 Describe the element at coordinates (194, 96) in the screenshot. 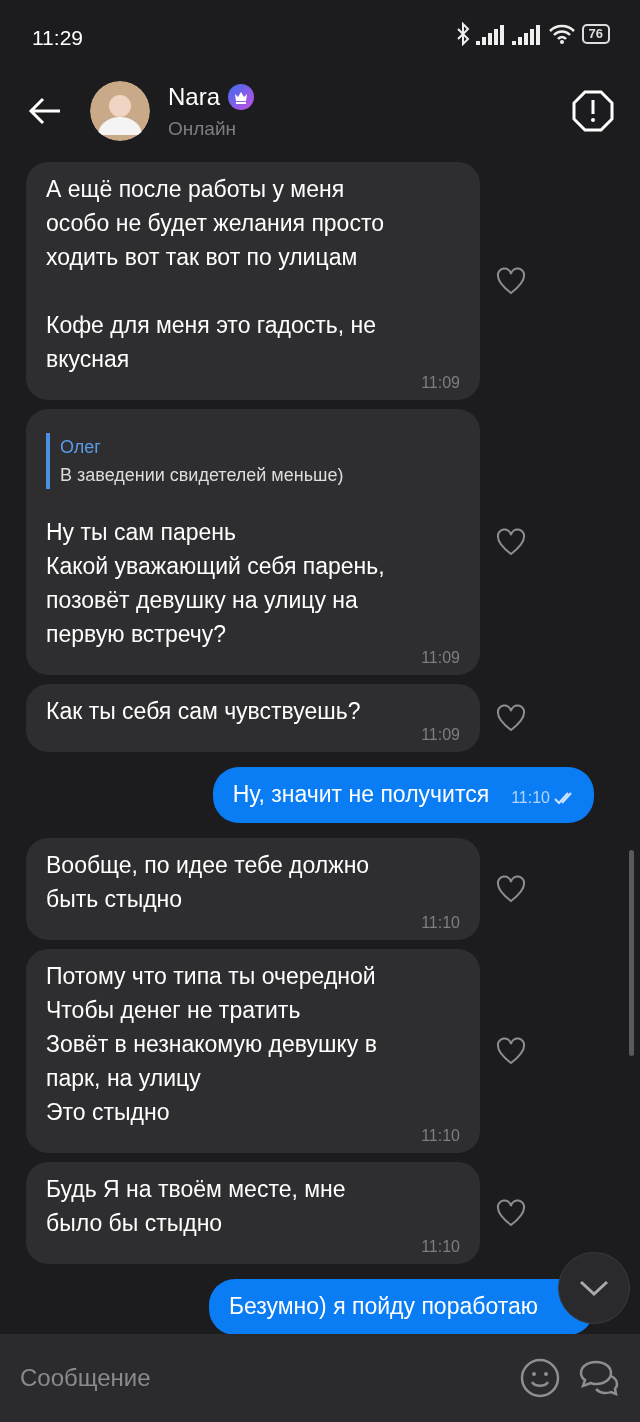

I see `contact-name: Nara` at that location.